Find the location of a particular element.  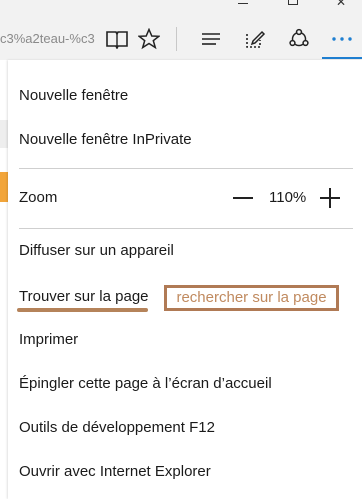

zoom-label: Zoom is located at coordinates (38, 197).